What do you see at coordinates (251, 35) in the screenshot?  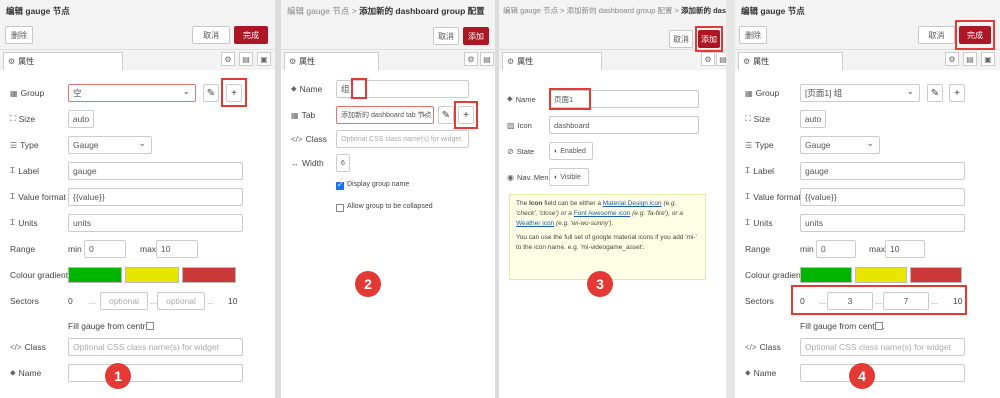 I see `done-button: 完成` at bounding box center [251, 35].